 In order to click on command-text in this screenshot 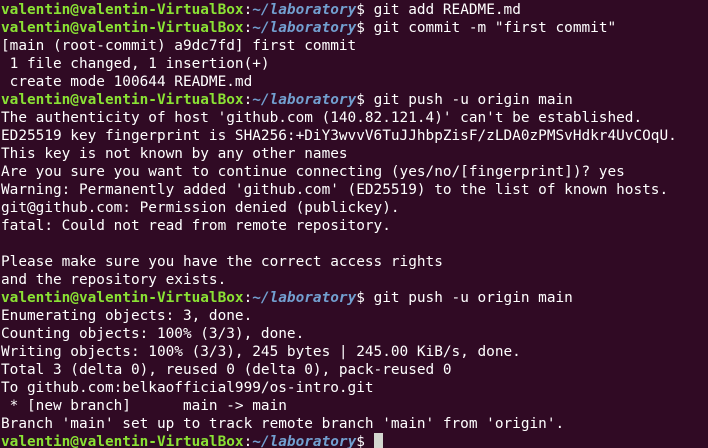, I will do `click(369, 441)`.